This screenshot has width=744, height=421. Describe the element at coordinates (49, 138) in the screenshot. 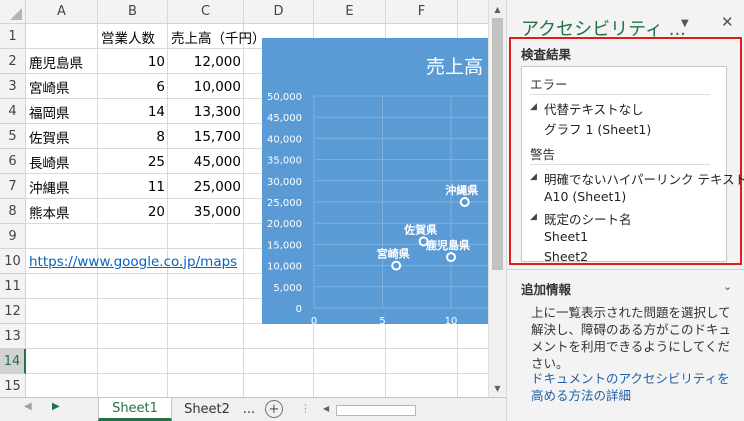

I see `cell-a5: 佐賀県` at that location.